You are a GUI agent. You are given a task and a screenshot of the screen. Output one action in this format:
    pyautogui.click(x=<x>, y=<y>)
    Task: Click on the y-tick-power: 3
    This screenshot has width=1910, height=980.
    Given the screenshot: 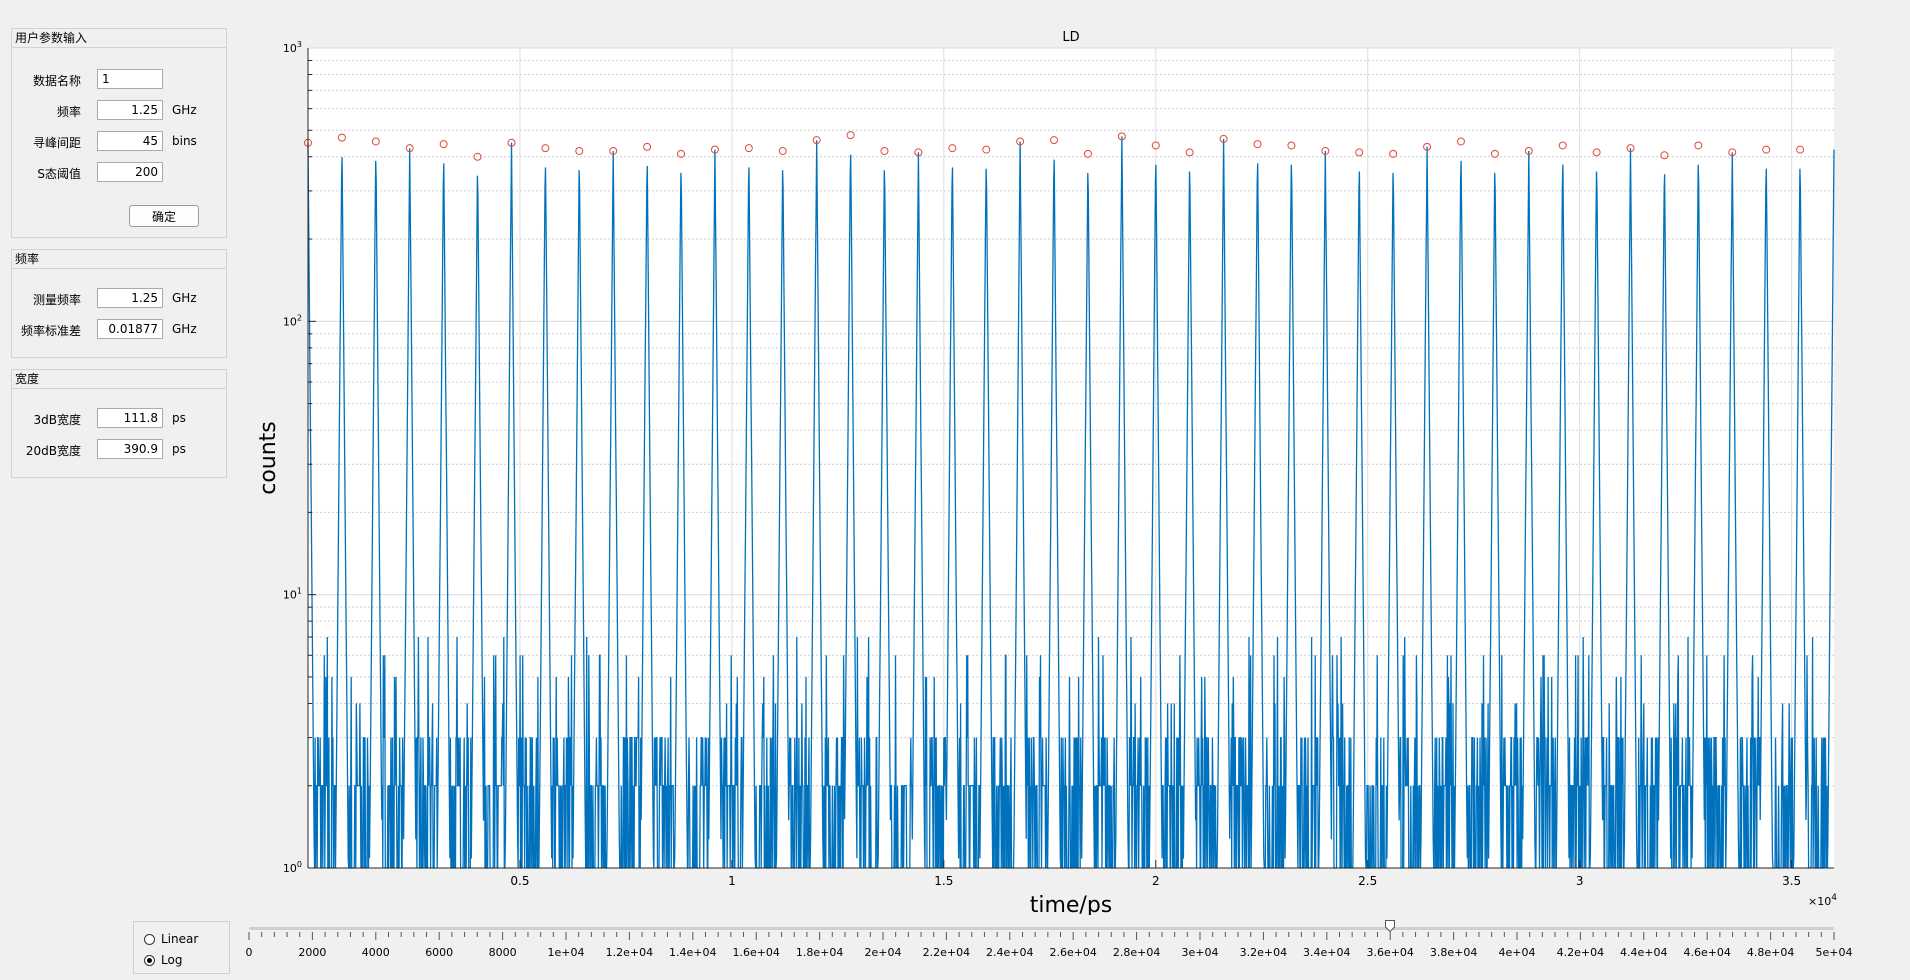 What is the action you would take?
    pyautogui.click(x=299, y=44)
    